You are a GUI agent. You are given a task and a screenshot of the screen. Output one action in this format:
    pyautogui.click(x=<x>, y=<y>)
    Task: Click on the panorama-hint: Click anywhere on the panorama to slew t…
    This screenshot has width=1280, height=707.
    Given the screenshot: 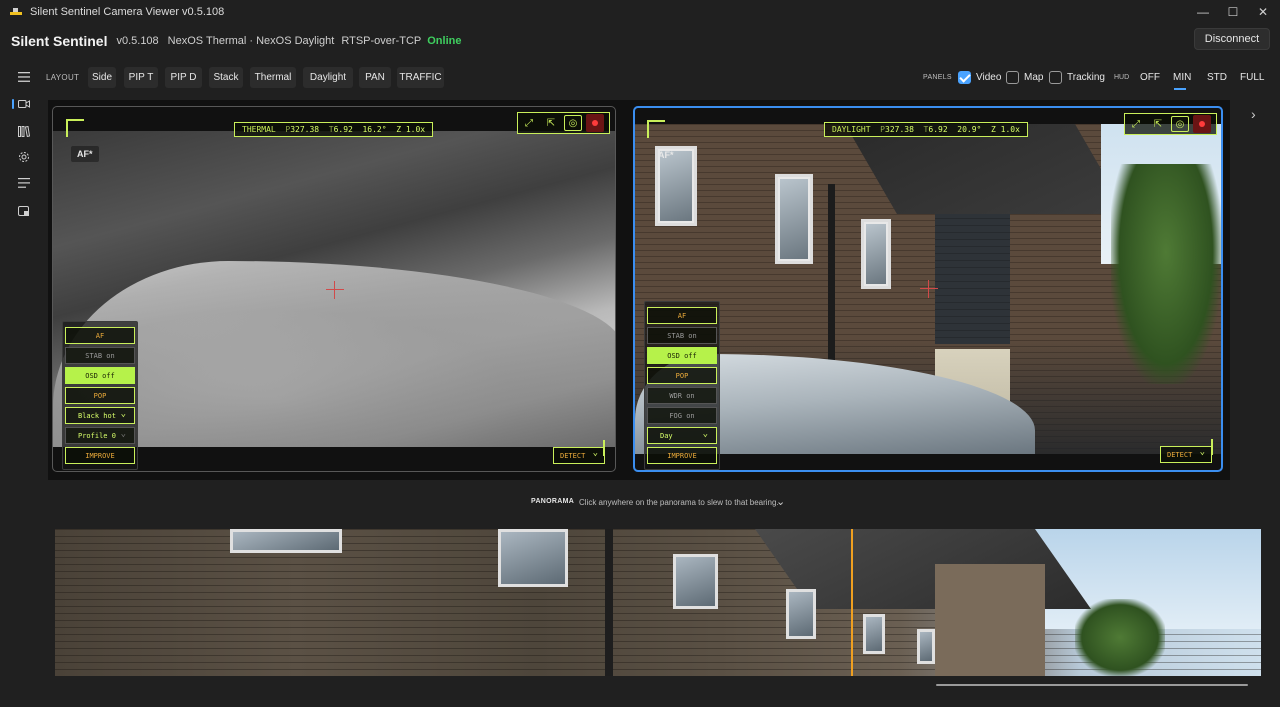 What is the action you would take?
    pyautogui.click(x=679, y=502)
    